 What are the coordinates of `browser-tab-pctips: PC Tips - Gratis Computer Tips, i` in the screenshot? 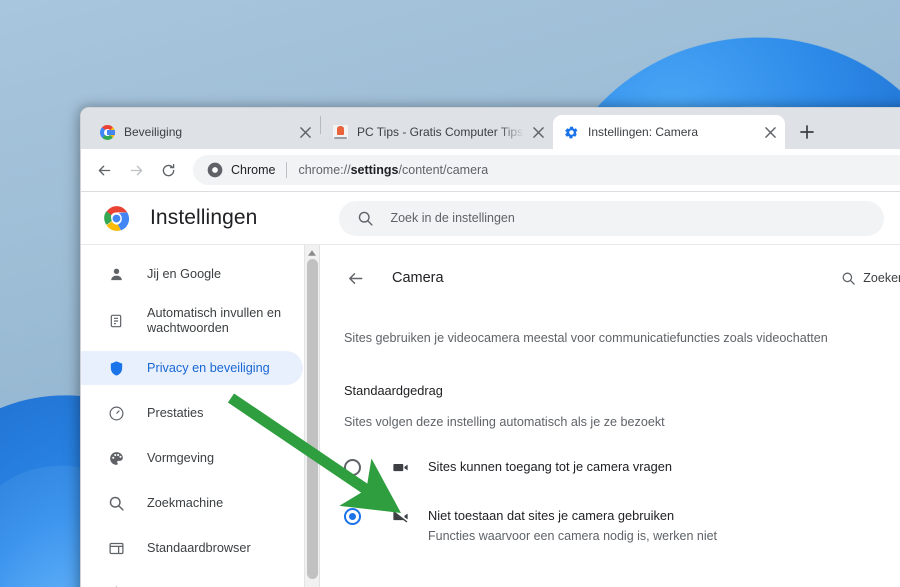 It's located at (437, 132).